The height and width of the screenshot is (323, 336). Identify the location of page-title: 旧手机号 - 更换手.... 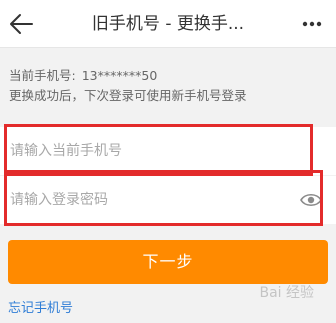
(168, 24).